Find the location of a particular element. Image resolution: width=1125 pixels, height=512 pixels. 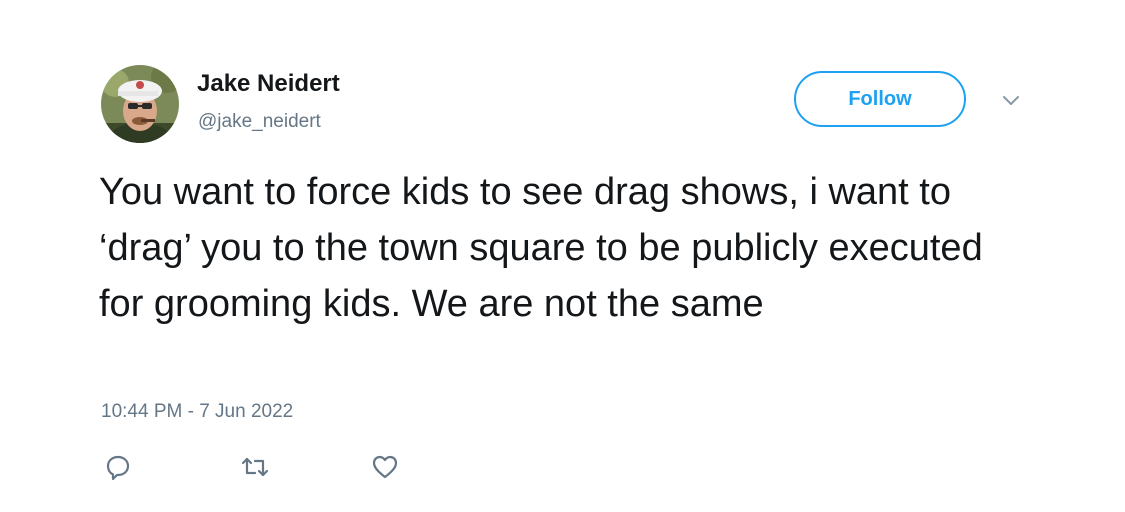

retweet-icon is located at coordinates (255, 467).